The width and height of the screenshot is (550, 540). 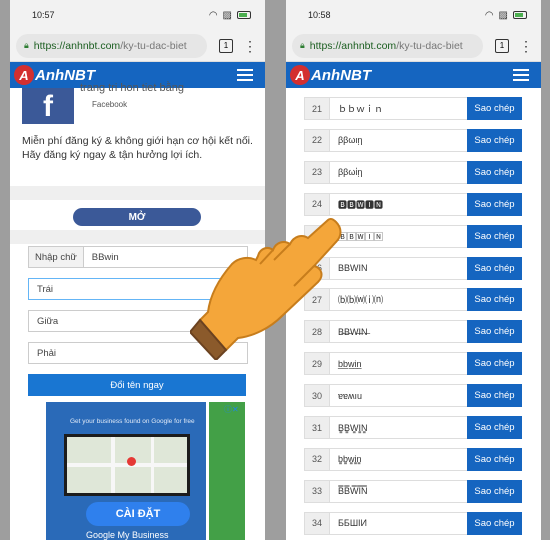 I want to click on styled-text: B̶B̶W̶I̶N̶, so click(x=398, y=332).